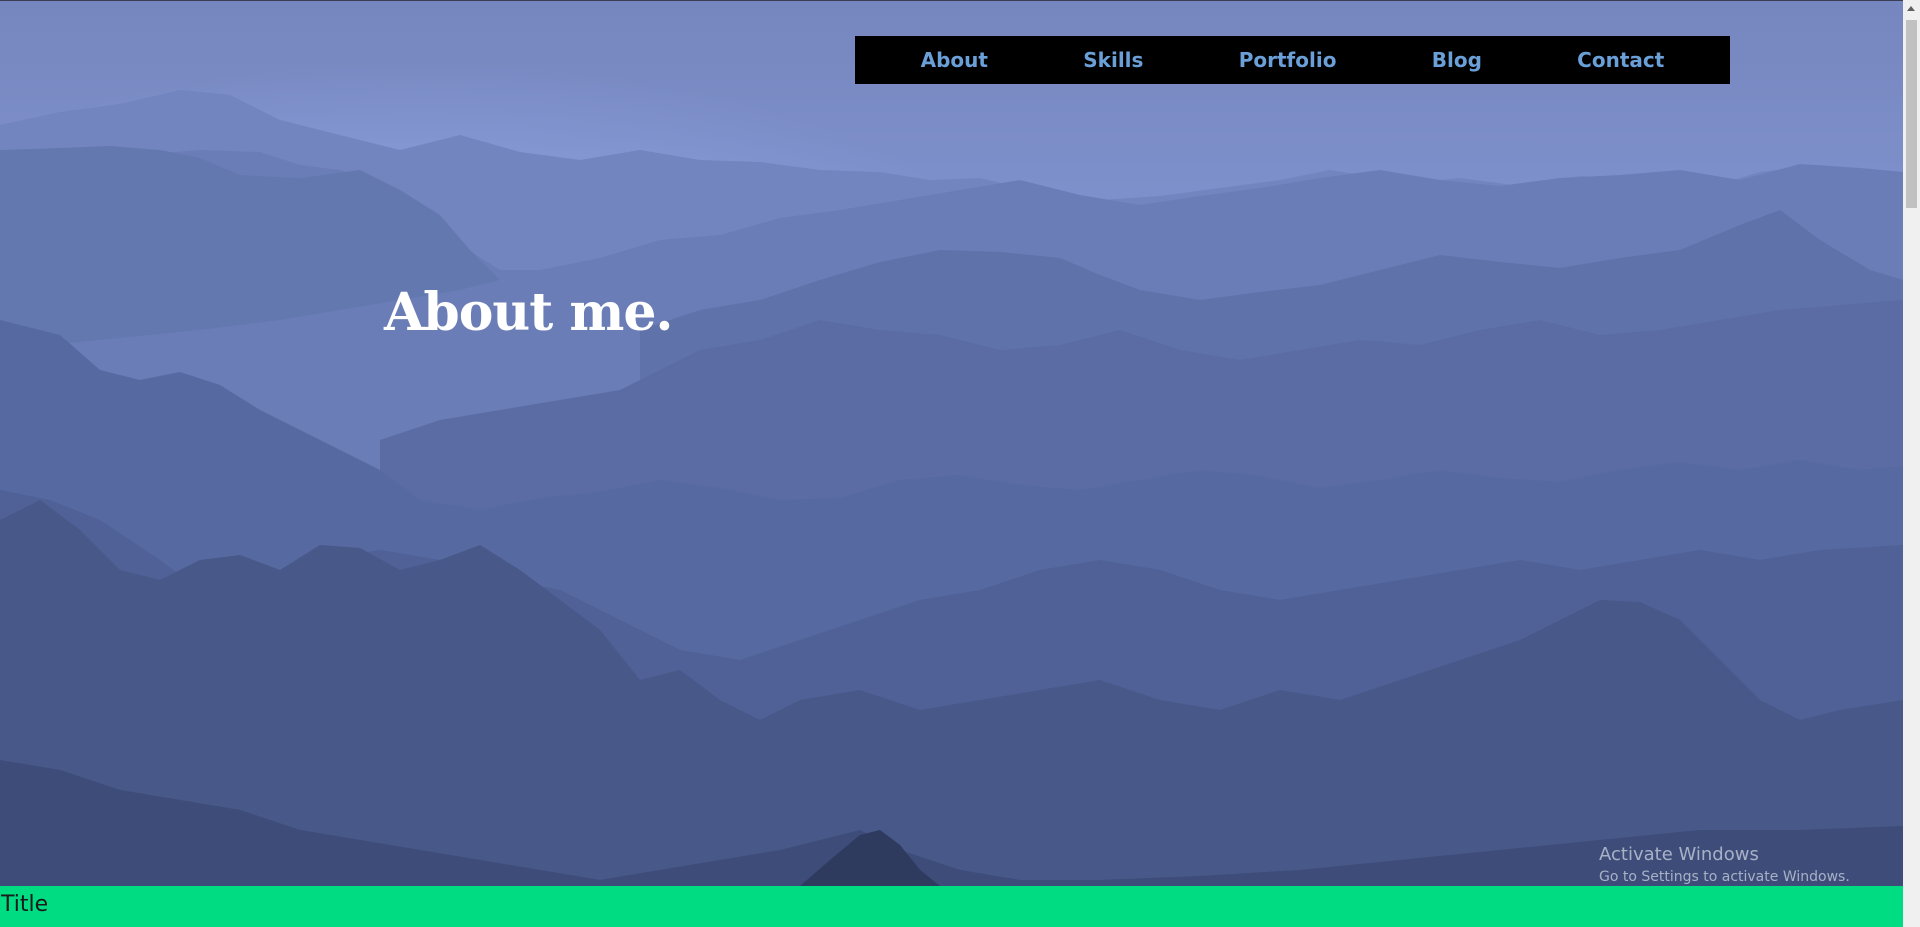  I want to click on top-navigation-bar: About Skills Portfolio Blog Contact, so click(1292, 60).